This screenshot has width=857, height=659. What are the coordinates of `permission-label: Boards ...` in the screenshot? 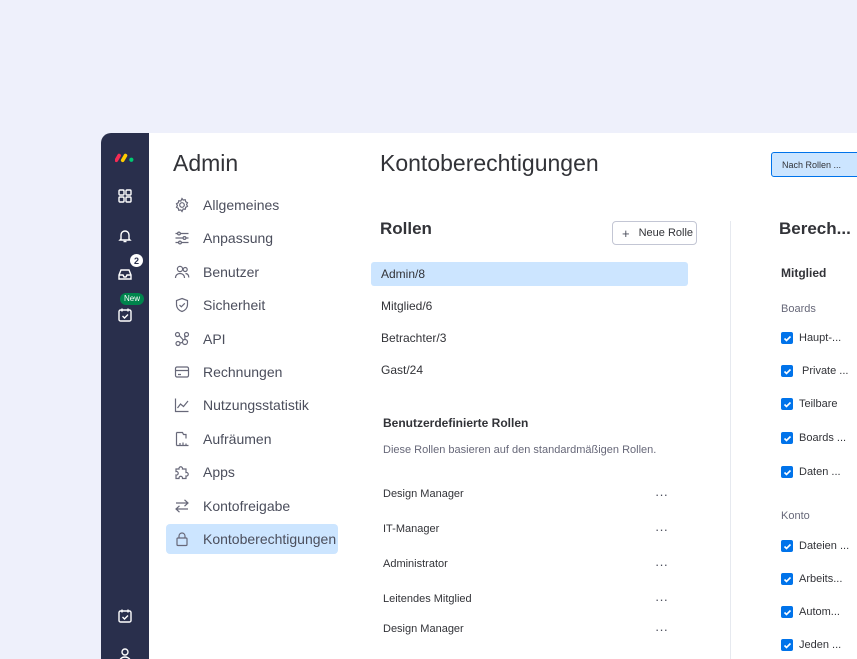 It's located at (823, 438).